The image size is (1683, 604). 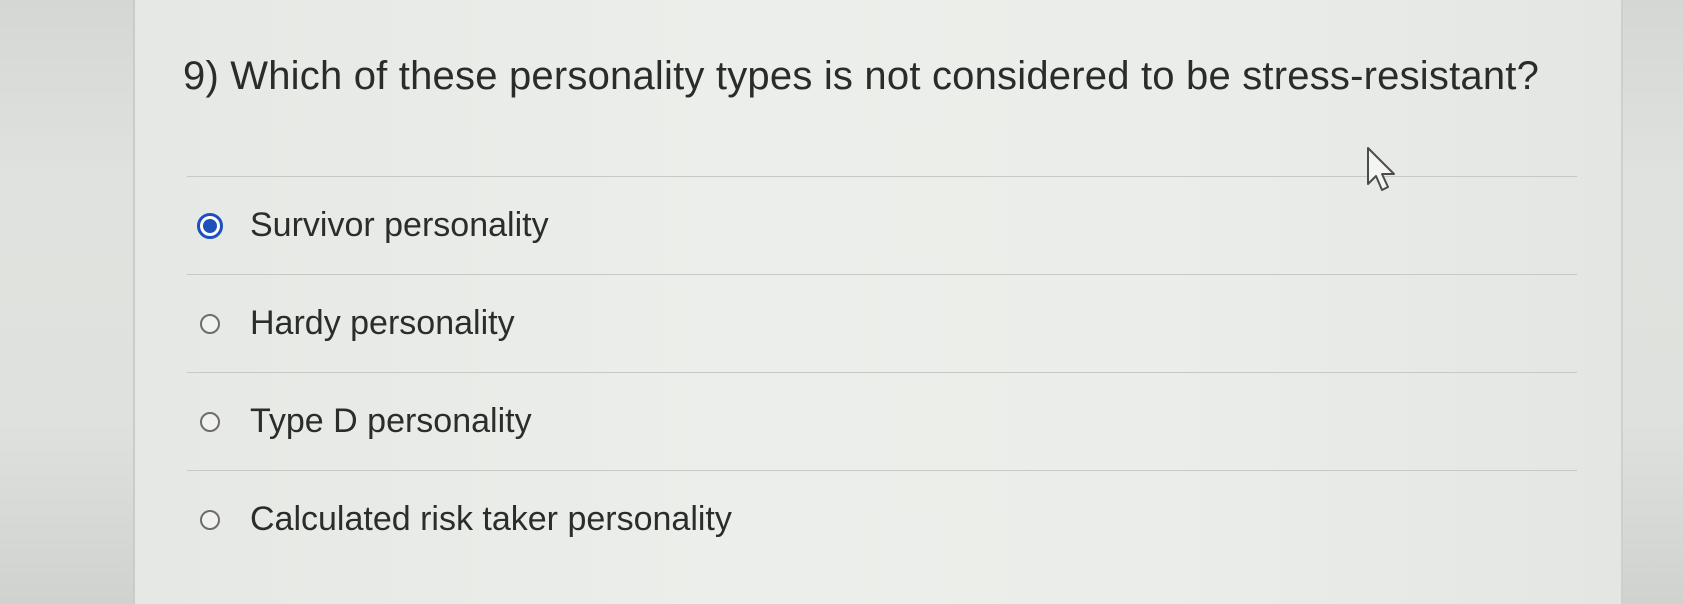 What do you see at coordinates (882, 323) in the screenshot?
I see `option-hardy-personality: Hardy personality` at bounding box center [882, 323].